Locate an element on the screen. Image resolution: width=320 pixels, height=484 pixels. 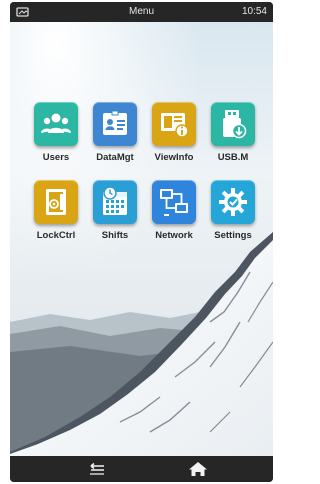
id-card-icon is located at coordinates (115, 122).